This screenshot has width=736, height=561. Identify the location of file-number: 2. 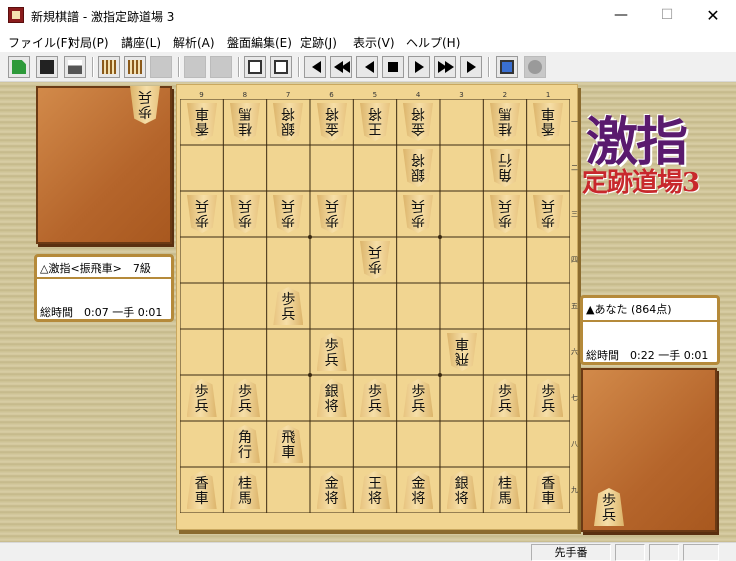
(505, 95).